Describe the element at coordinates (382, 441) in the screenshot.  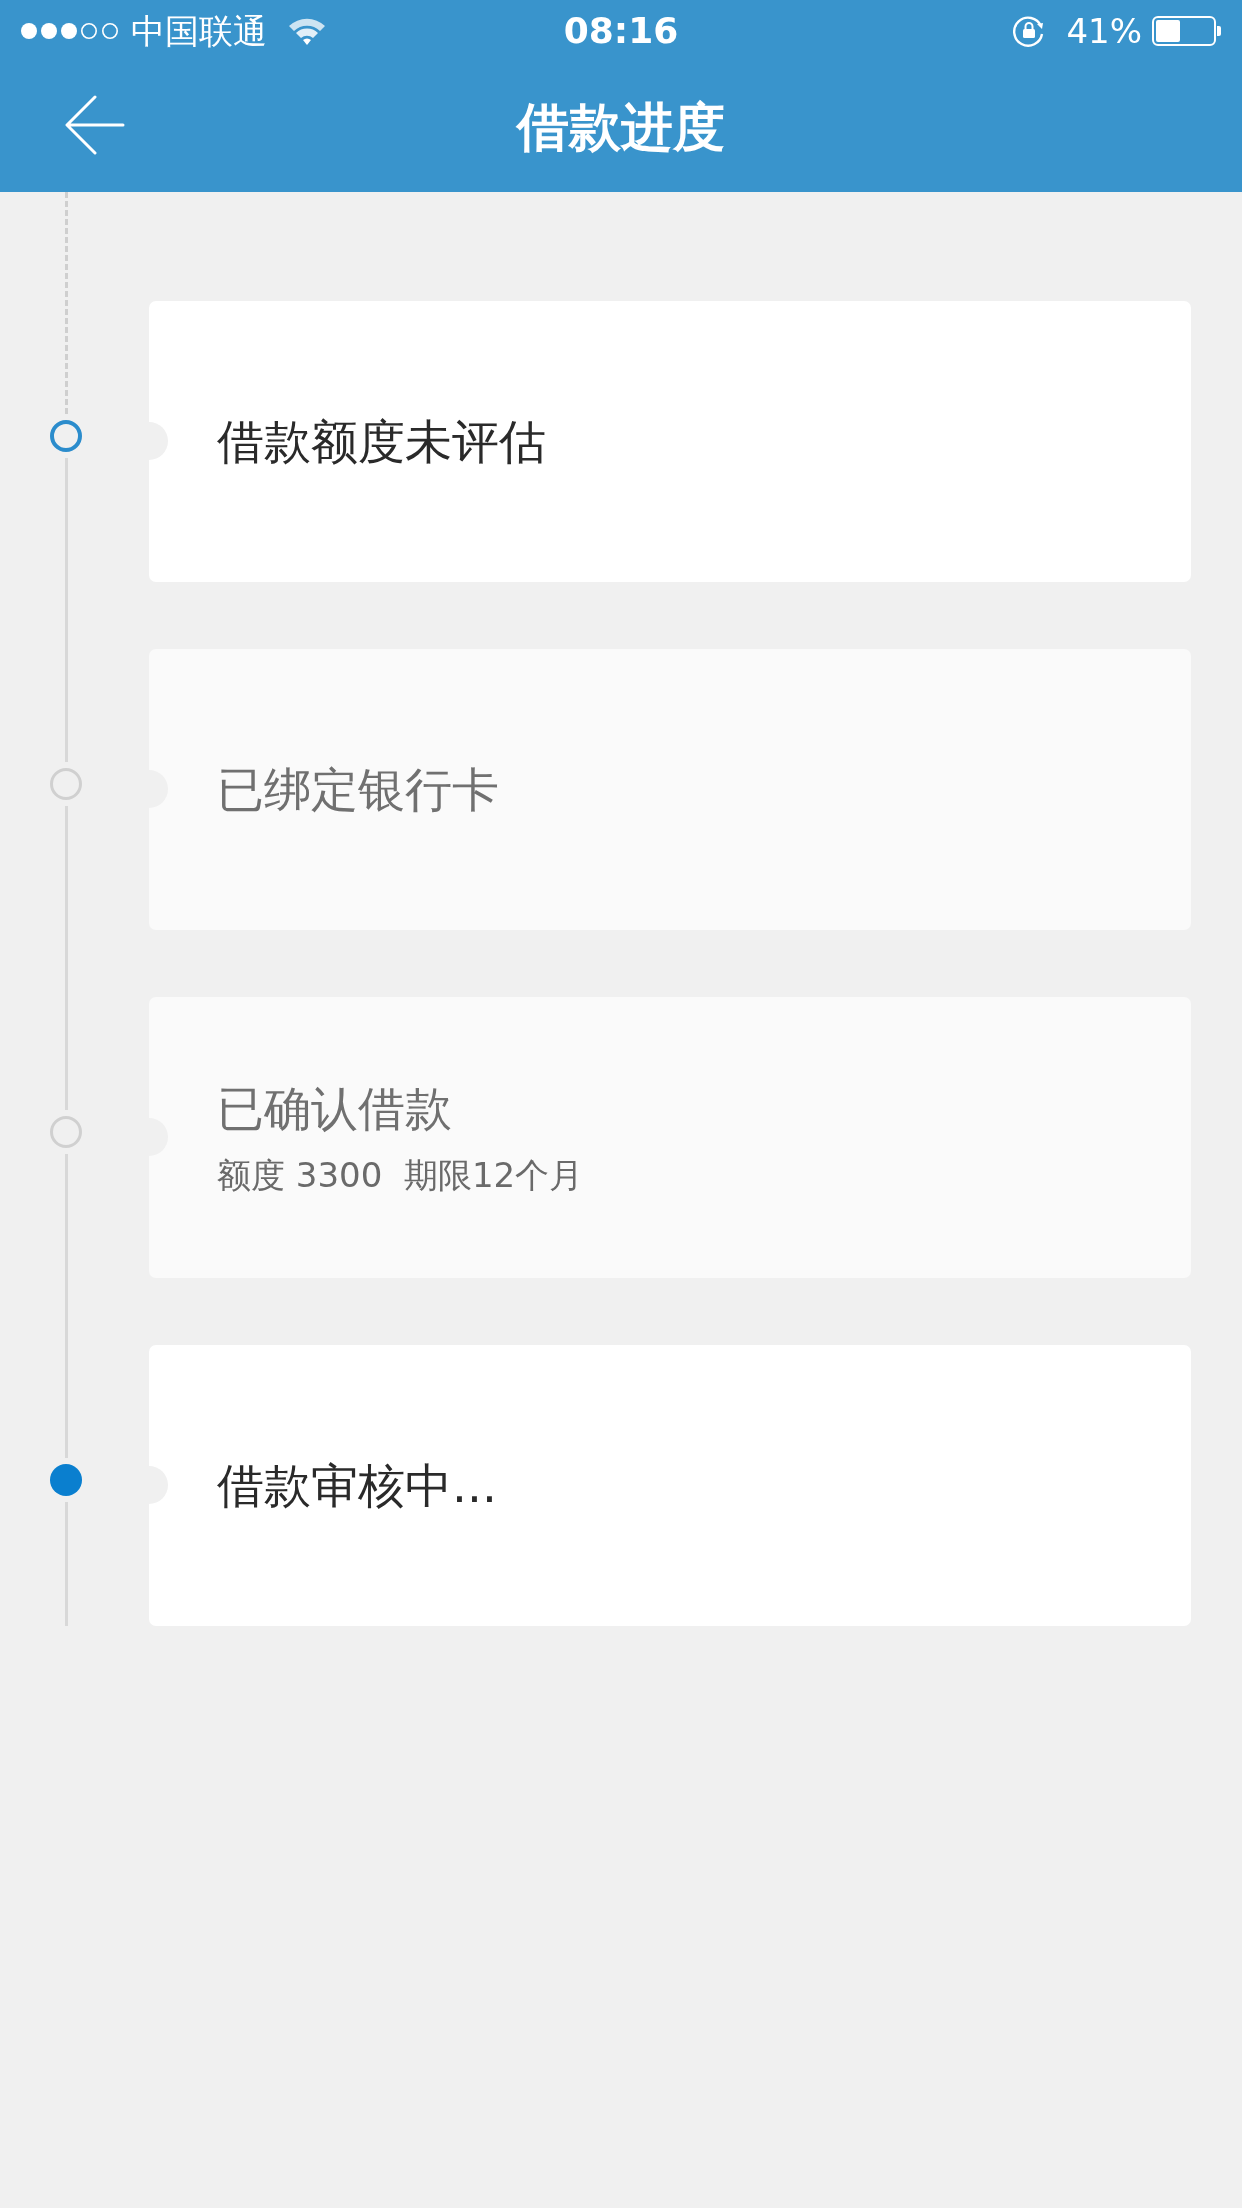
I see `step-title: 借款额度未评估` at that location.